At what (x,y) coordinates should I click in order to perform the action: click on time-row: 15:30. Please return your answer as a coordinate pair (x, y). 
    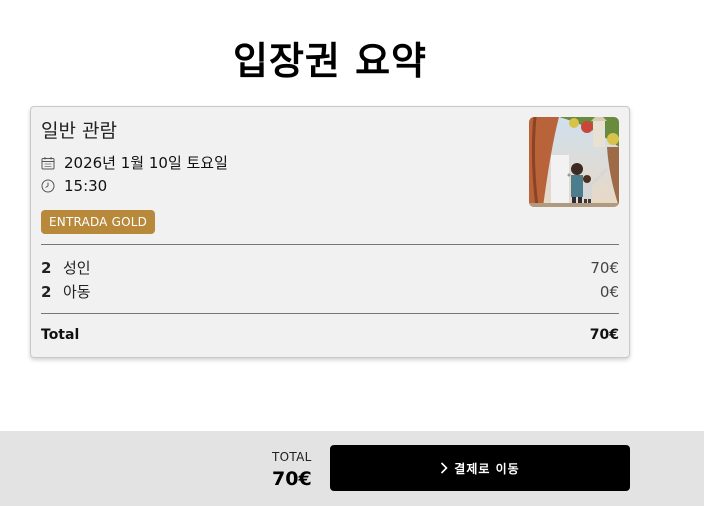
    Looking at the image, I should click on (74, 186).